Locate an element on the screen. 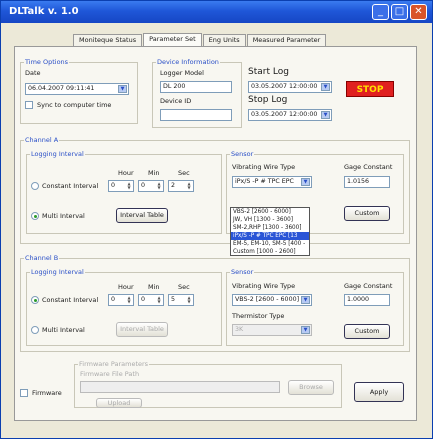 This screenshot has width=433, height=439. sync-label: Sync to computer time is located at coordinates (74, 105).